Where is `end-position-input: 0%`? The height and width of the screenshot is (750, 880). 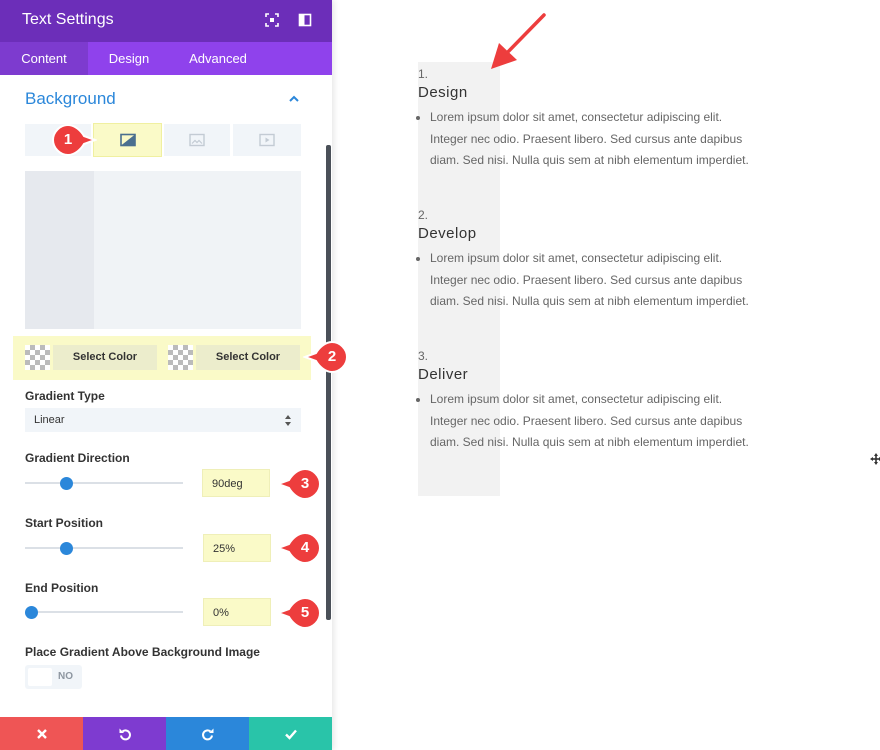
end-position-input: 0% is located at coordinates (237, 612).